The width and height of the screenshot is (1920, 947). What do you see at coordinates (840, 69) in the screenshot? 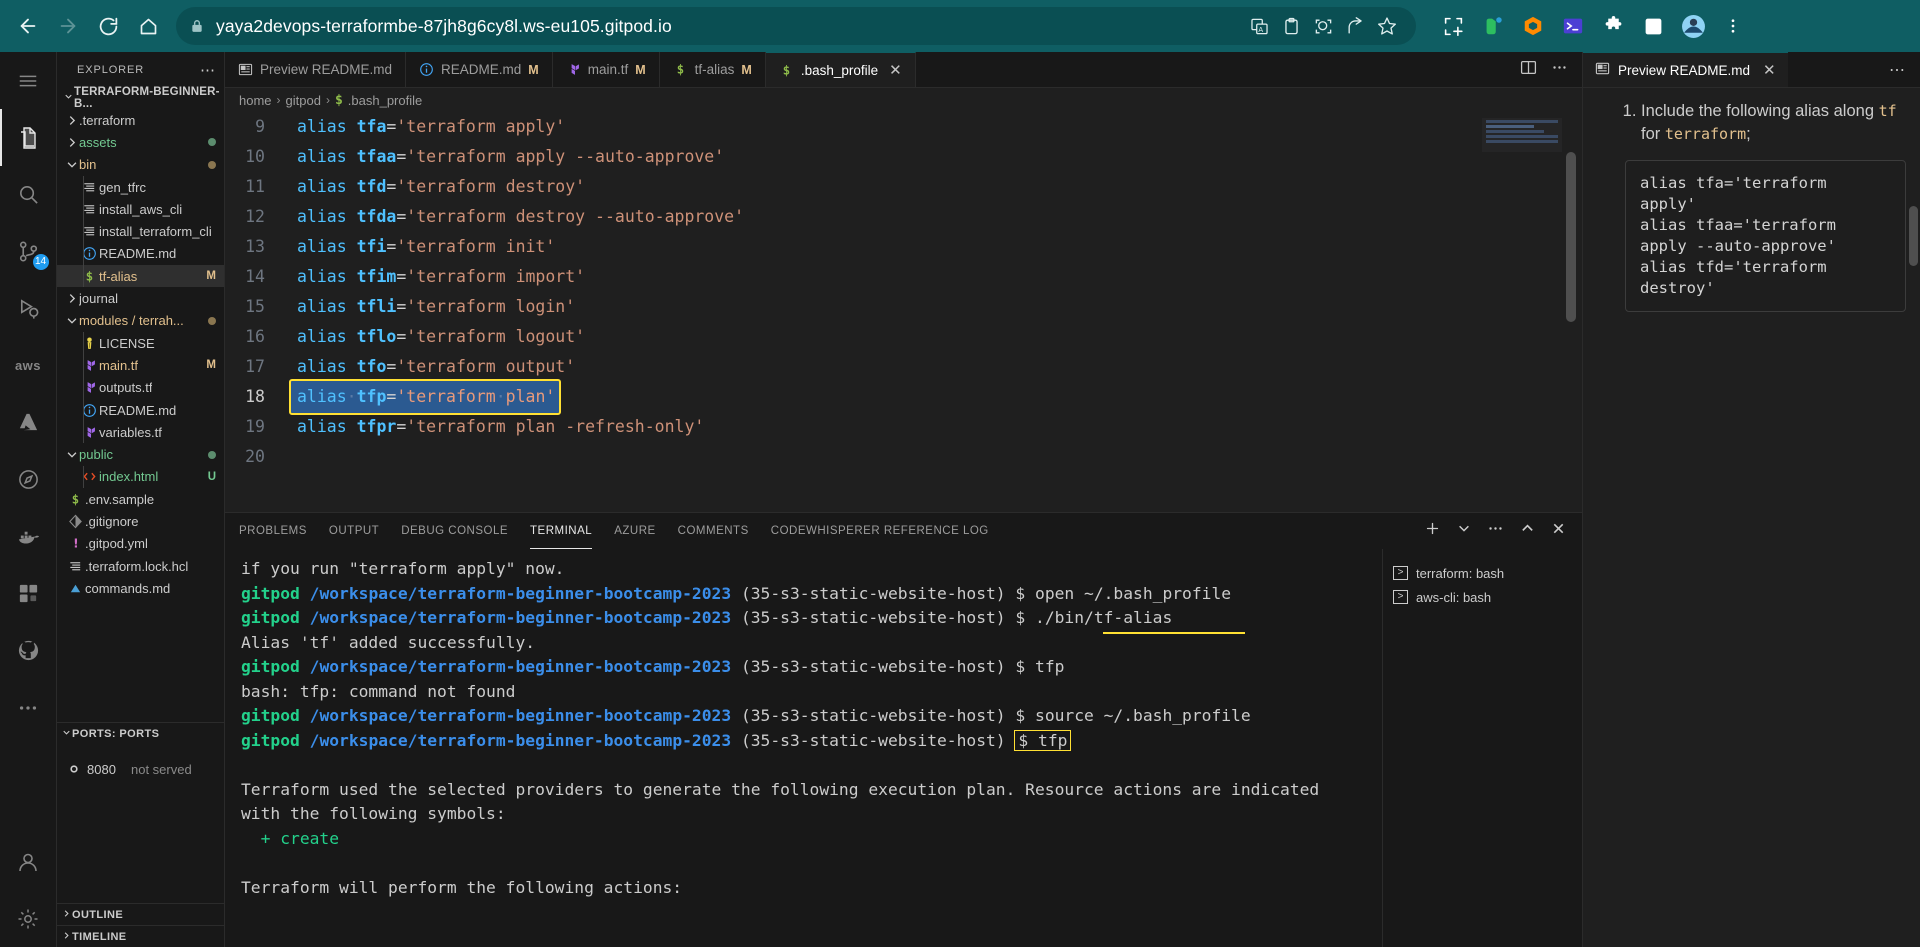
I see `editor-tab--bash-profile: $ .bash_profile ✕` at bounding box center [840, 69].